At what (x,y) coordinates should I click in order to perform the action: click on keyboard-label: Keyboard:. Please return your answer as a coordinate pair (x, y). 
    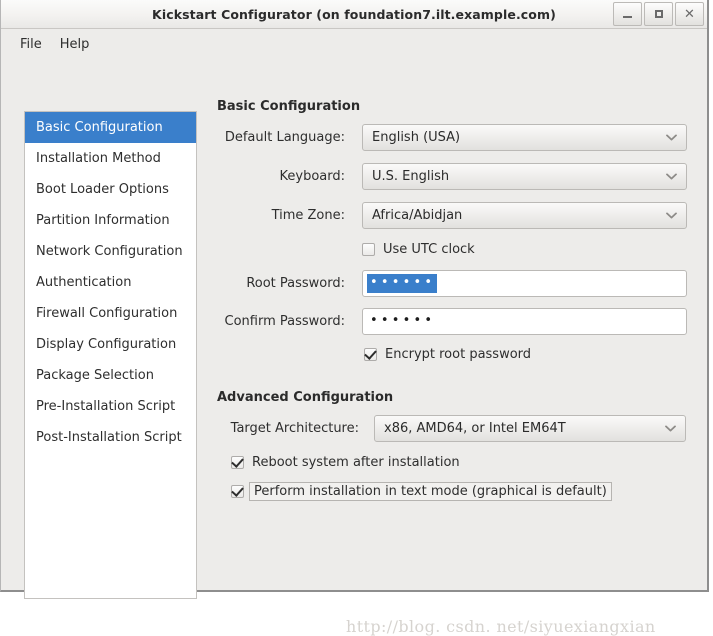
    Looking at the image, I should click on (312, 176).